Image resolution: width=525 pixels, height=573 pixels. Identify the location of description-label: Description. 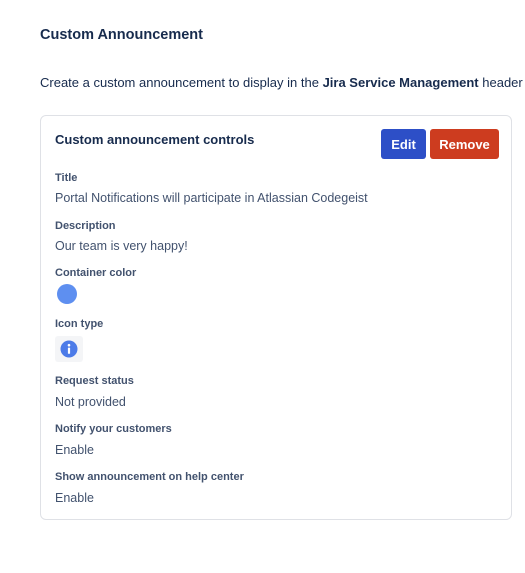
(85, 226).